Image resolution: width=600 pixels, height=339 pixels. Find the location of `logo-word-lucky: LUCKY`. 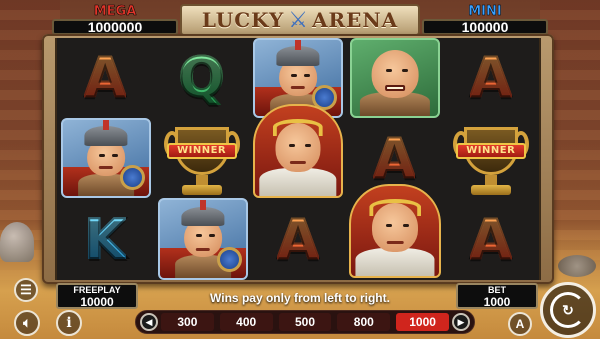

logo-word-lucky: LUCKY is located at coordinates (243, 20).